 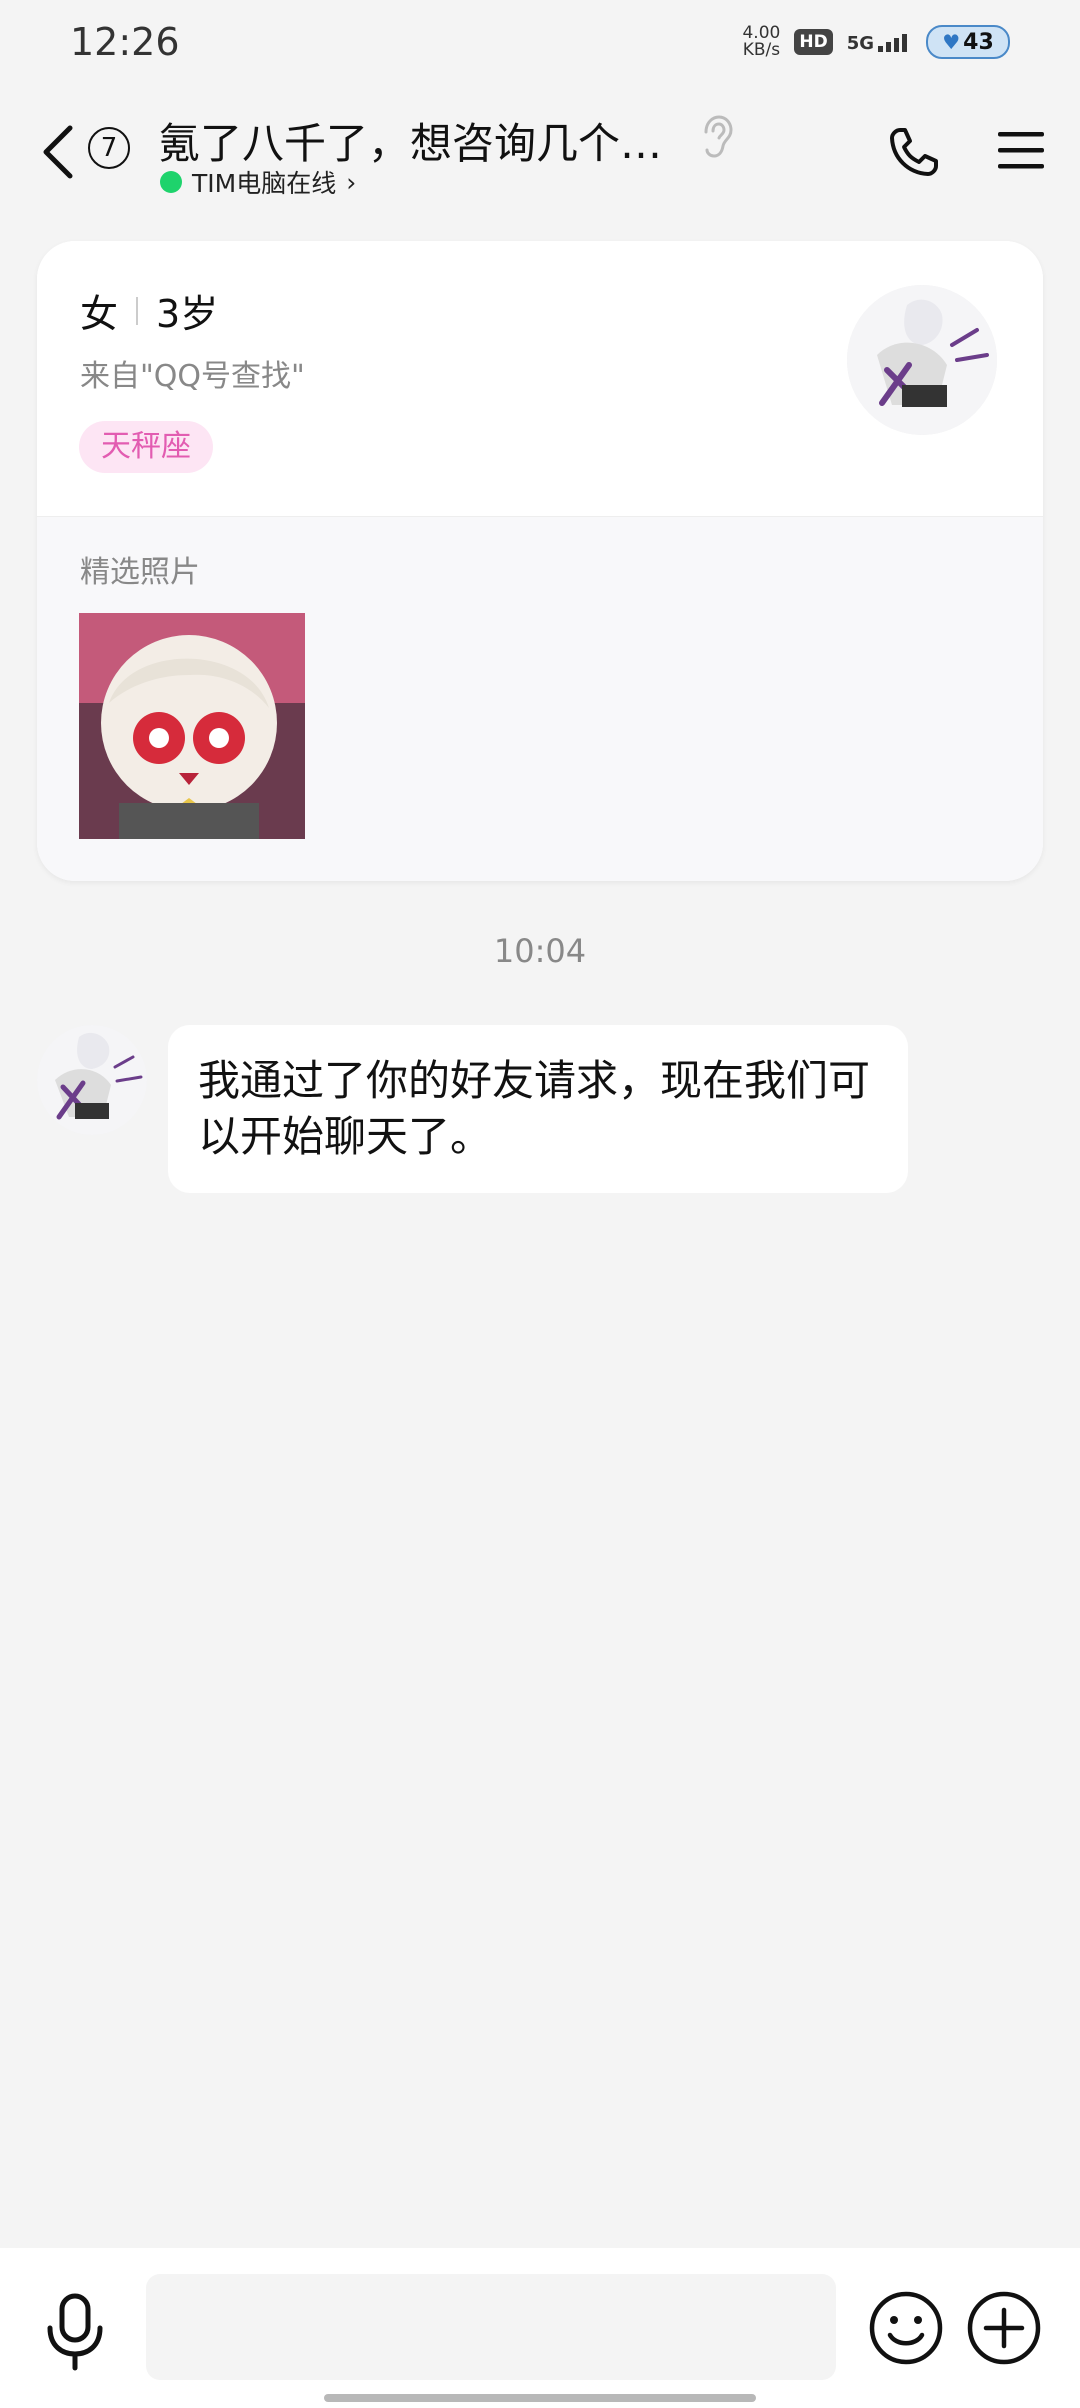 What do you see at coordinates (137, 310) in the screenshot?
I see `divider` at bounding box center [137, 310].